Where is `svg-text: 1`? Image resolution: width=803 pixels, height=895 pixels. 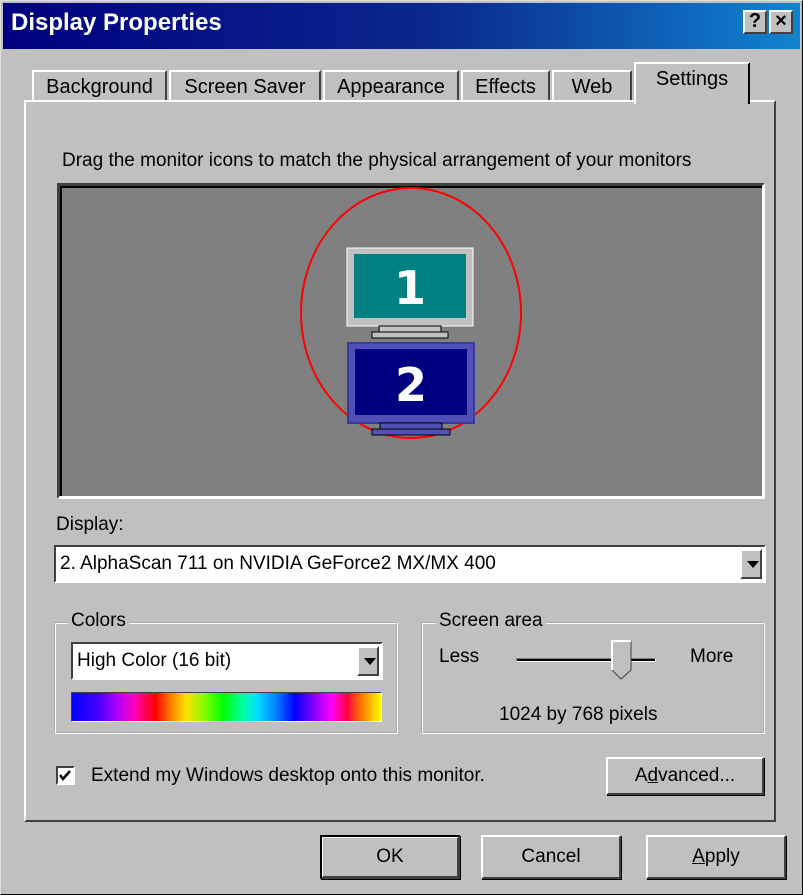
svg-text: 1 is located at coordinates (410, 288).